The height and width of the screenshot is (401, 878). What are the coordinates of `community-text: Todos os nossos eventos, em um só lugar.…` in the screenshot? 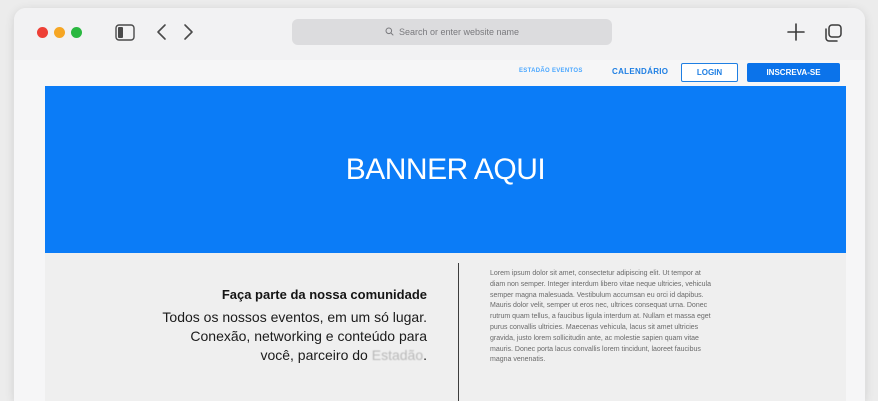 It's located at (262, 336).